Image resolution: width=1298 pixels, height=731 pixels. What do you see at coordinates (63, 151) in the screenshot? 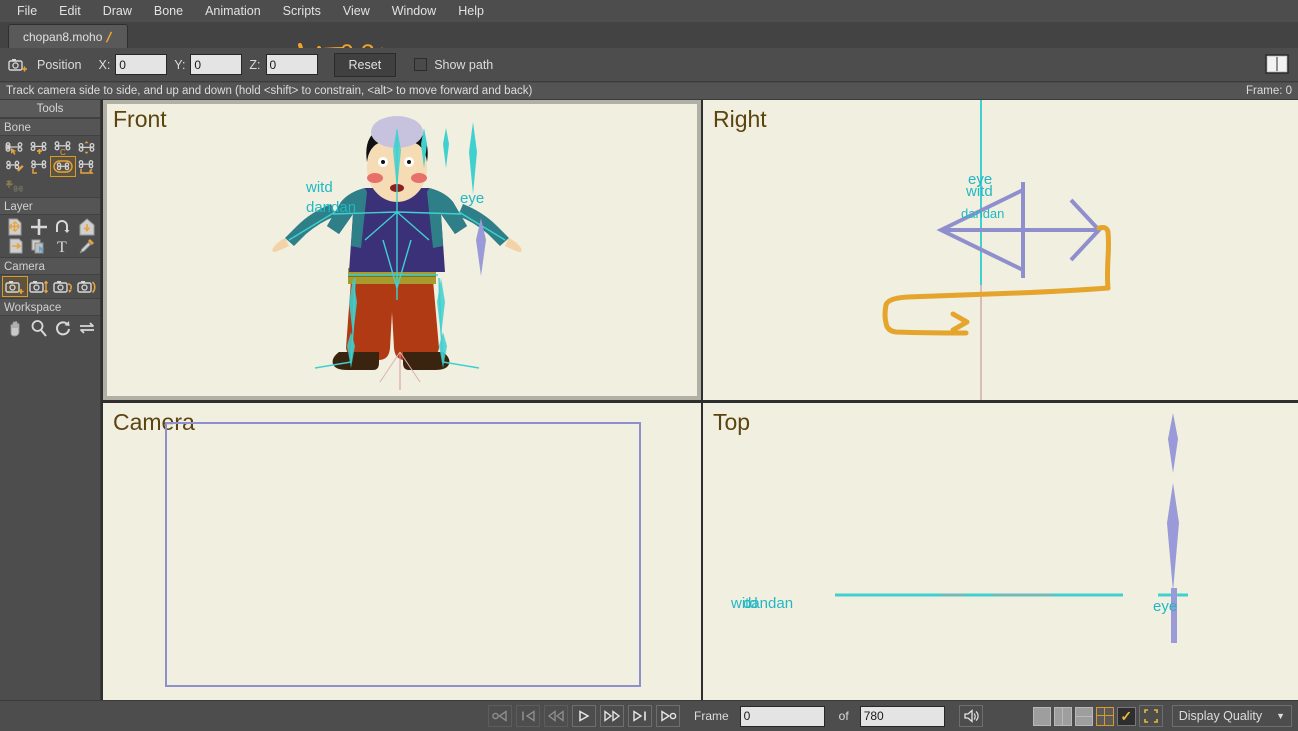
I see `svg-text: C` at bounding box center [63, 151].